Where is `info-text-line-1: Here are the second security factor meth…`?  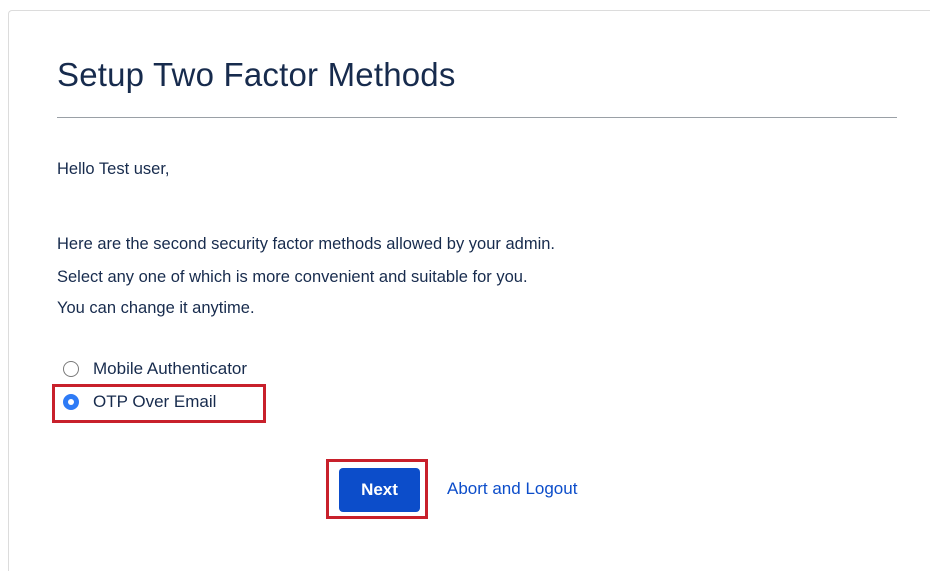
info-text-line-1: Here are the second security factor meth… is located at coordinates (306, 244).